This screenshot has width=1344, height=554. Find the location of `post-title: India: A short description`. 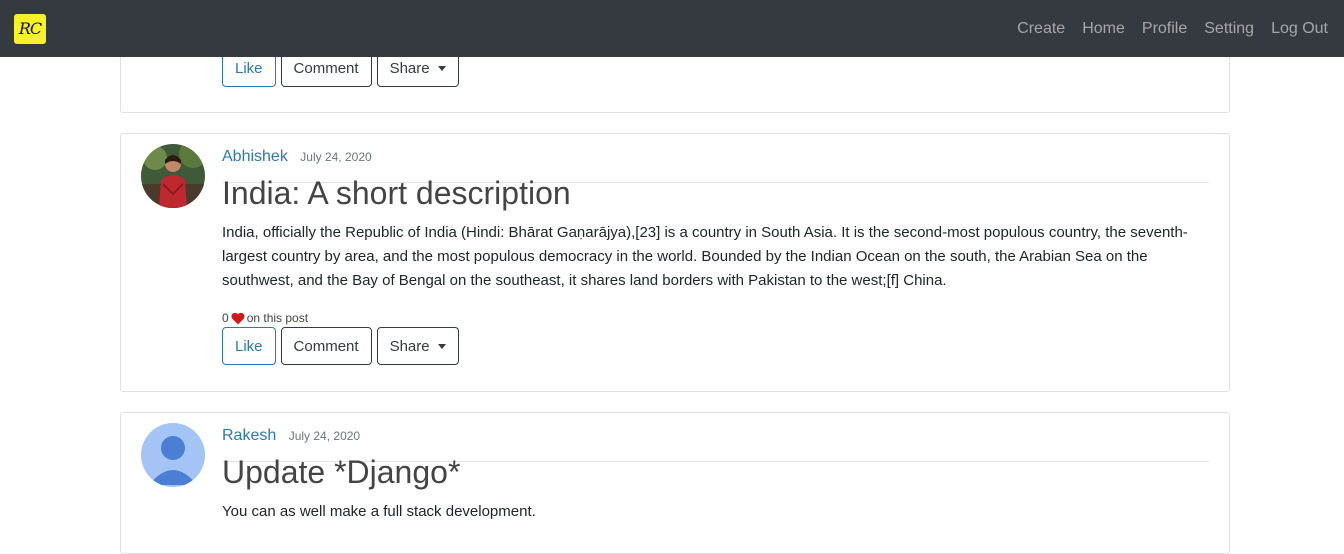

post-title: India: A short description is located at coordinates (396, 193).